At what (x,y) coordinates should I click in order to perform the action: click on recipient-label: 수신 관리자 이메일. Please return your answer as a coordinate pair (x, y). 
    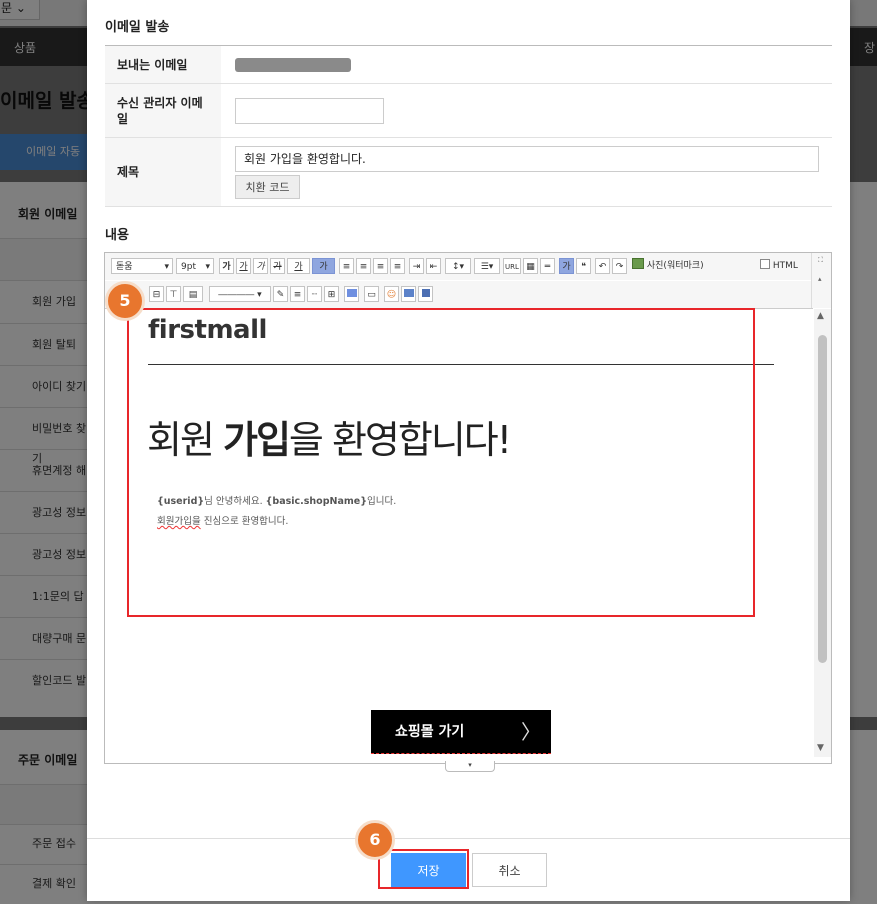
    Looking at the image, I should click on (163, 110).